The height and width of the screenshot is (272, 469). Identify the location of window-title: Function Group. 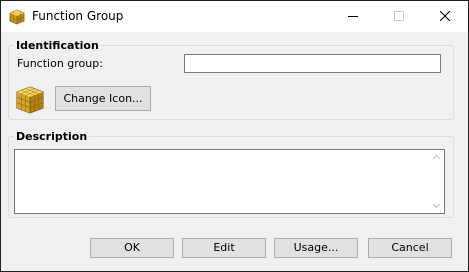
(78, 16).